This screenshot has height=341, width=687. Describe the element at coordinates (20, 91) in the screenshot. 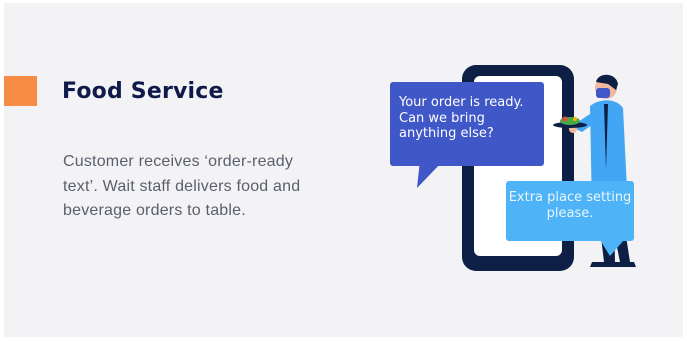

I see `accent-square` at that location.